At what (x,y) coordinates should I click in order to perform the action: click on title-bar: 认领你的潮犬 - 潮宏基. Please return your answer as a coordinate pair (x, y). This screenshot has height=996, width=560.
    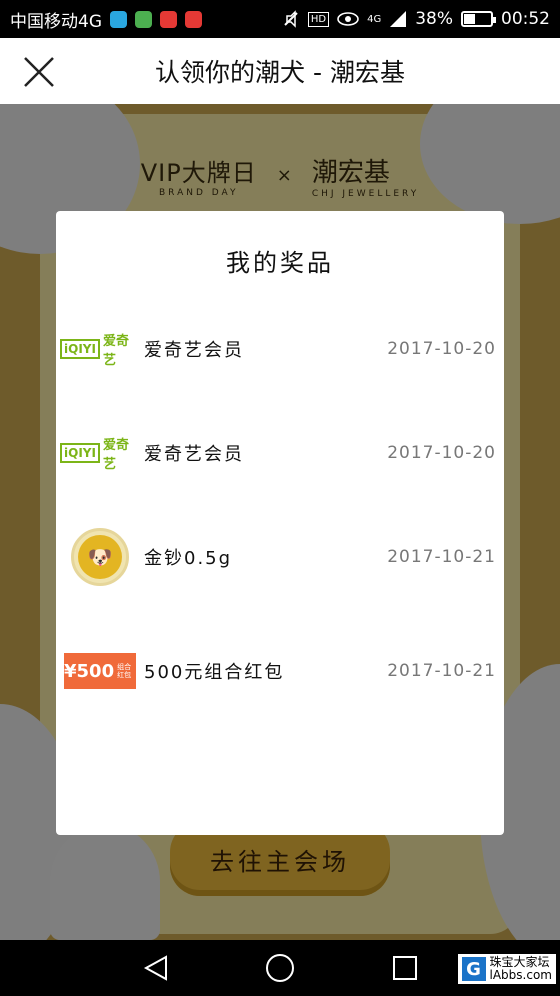
    Looking at the image, I should click on (280, 71).